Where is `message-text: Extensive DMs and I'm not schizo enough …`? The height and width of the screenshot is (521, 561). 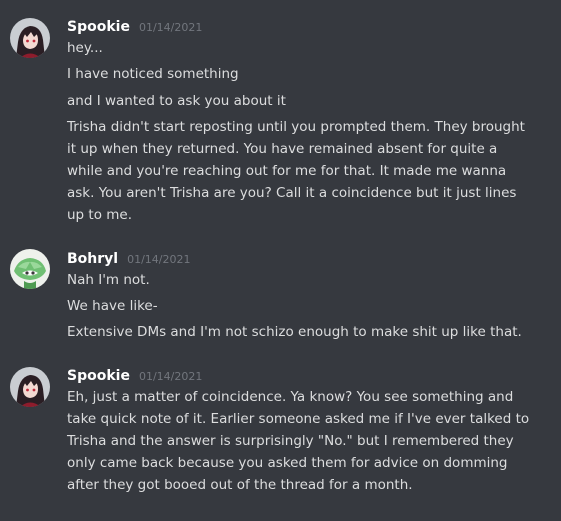 message-text: Extensive DMs and I'm not schizo enough … is located at coordinates (294, 332).